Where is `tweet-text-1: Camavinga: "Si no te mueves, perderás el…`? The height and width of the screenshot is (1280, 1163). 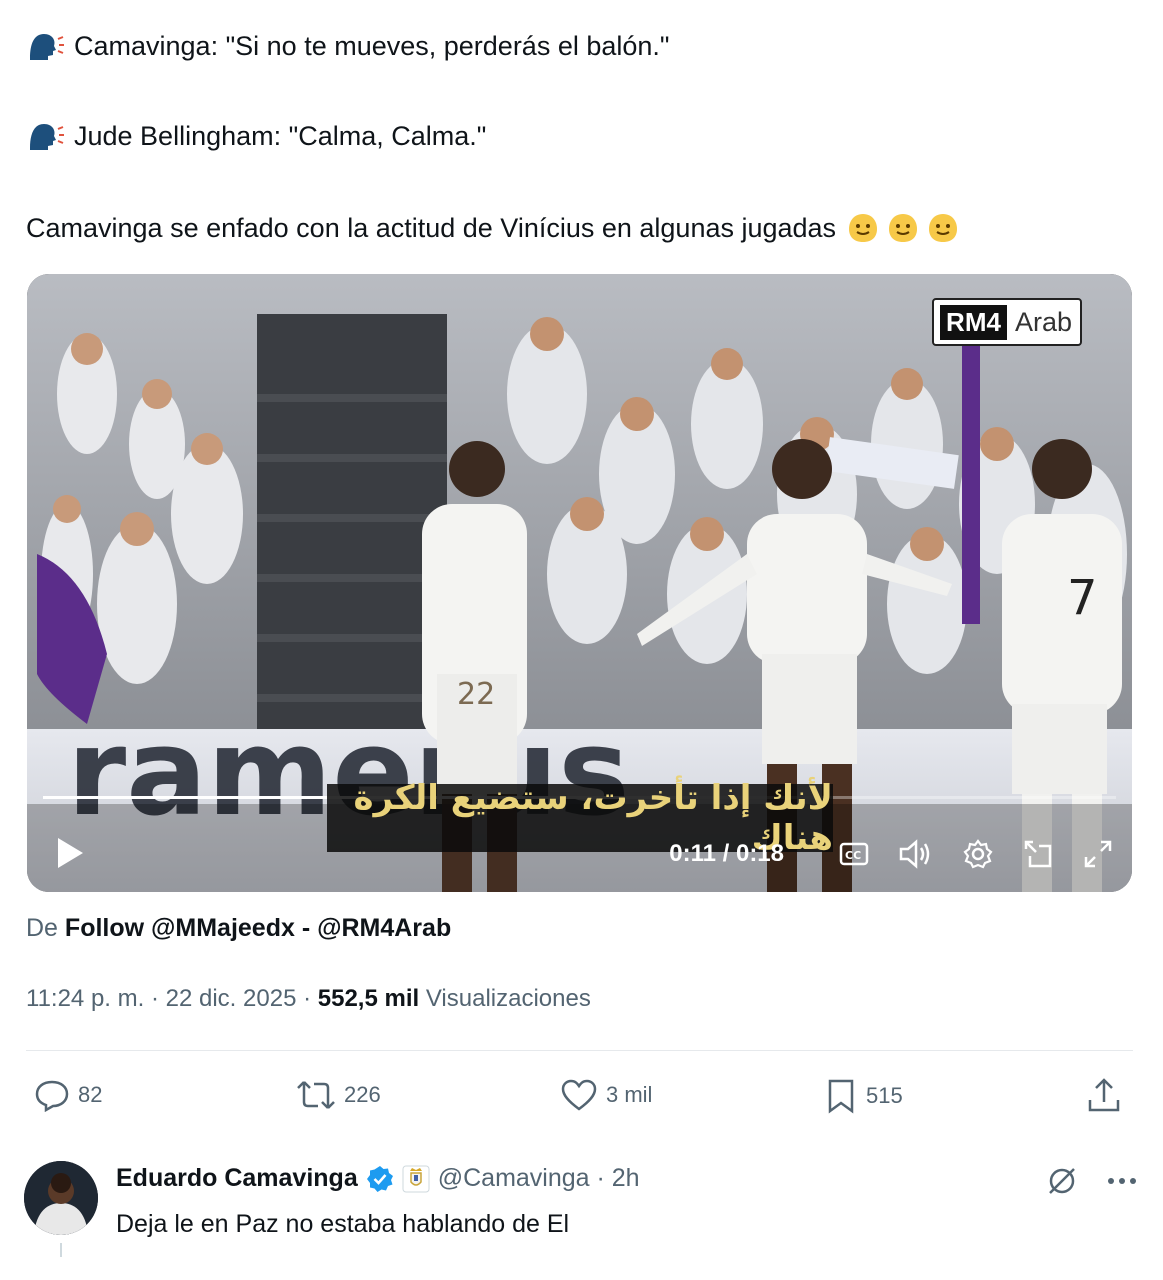 tweet-text-1: Camavinga: "Si no te mueves, perderás el… is located at coordinates (372, 46).